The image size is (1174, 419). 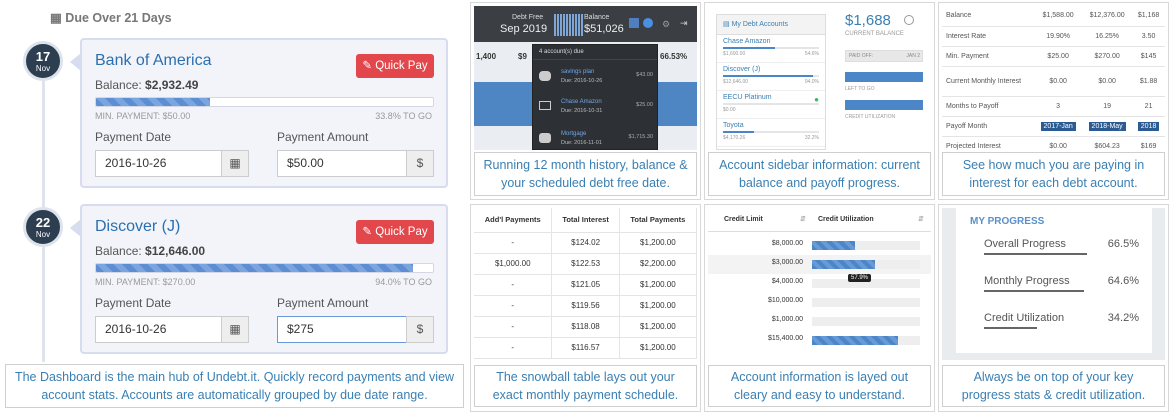 What do you see at coordinates (585, 348) in the screenshot?
I see `table-row: - $116.57 $1,200.00` at bounding box center [585, 348].